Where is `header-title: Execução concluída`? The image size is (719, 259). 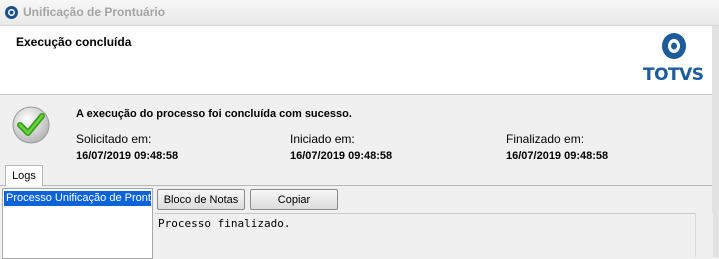
header-title: Execução concluída is located at coordinates (74, 42).